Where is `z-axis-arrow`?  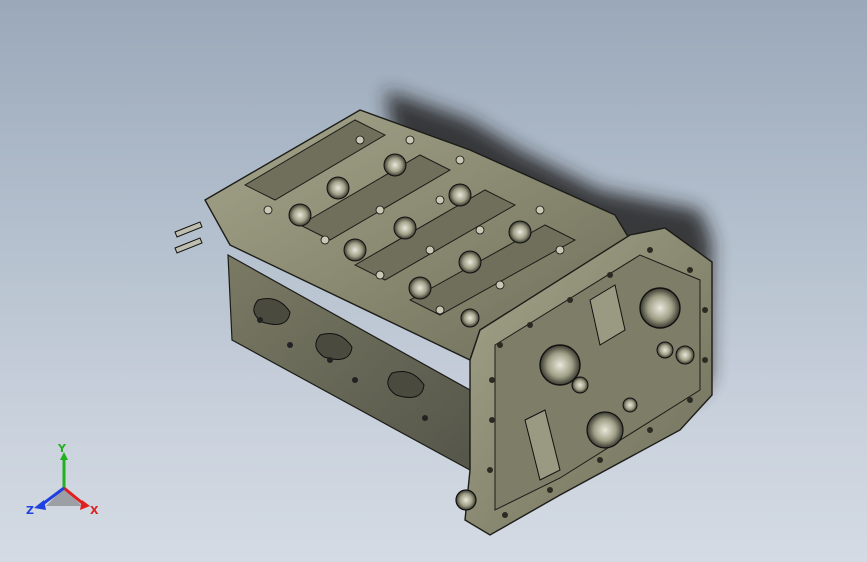 z-axis-arrow is located at coordinates (40, 505).